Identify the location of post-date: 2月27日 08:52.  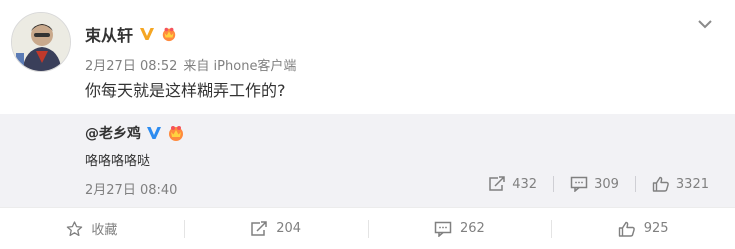
(131, 66).